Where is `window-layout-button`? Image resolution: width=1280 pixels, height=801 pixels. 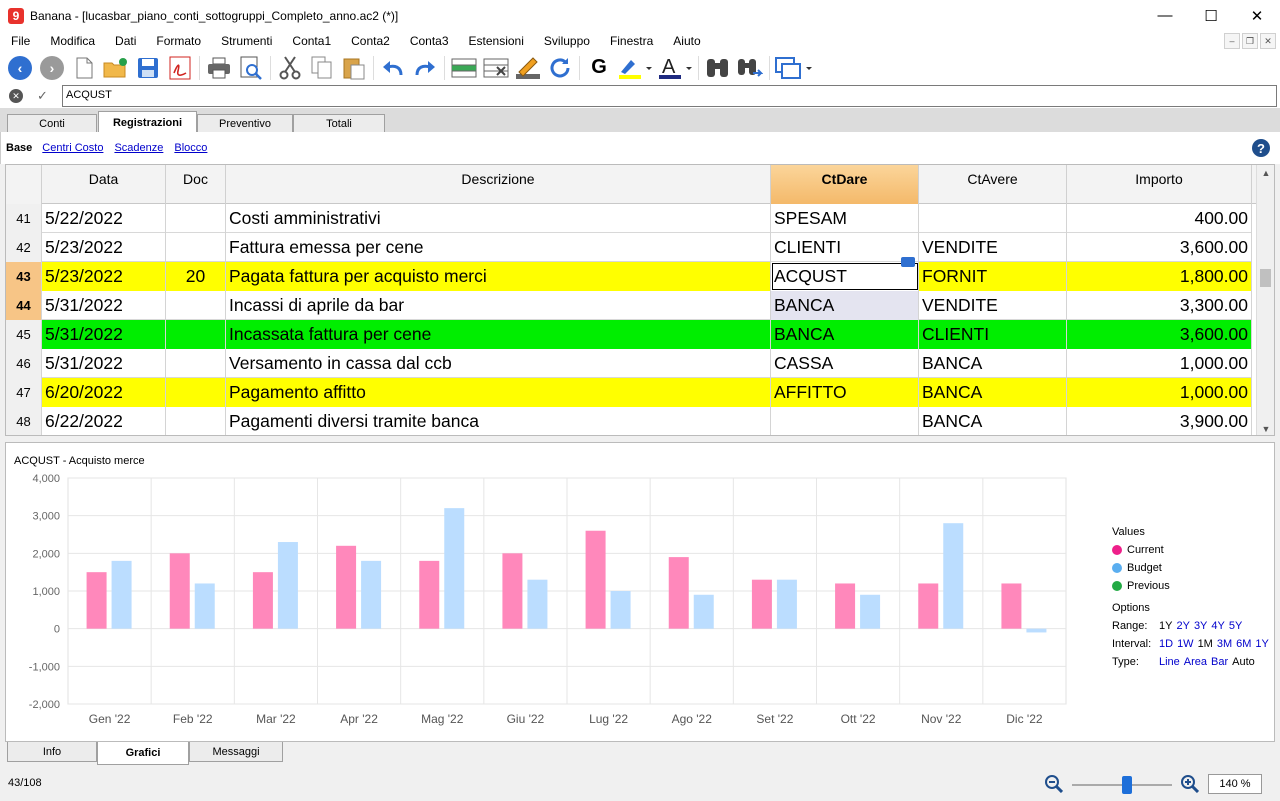 window-layout-button is located at coordinates (794, 68).